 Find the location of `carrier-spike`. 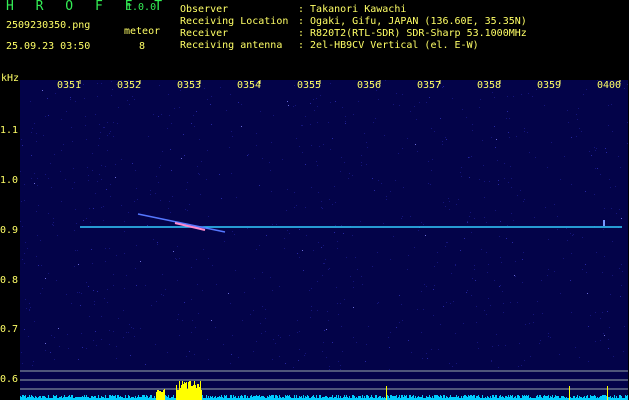

carrier-spike is located at coordinates (604, 223).